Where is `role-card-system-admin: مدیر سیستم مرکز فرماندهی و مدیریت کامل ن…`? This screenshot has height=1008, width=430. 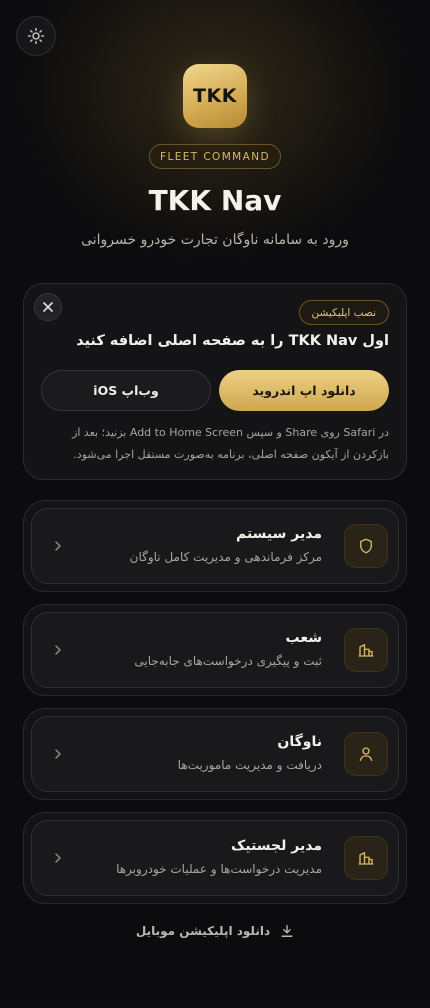
role-card-system-admin: مدیر سیستم مرکز فرماندهی و مدیریت کامل ن… is located at coordinates (215, 546).